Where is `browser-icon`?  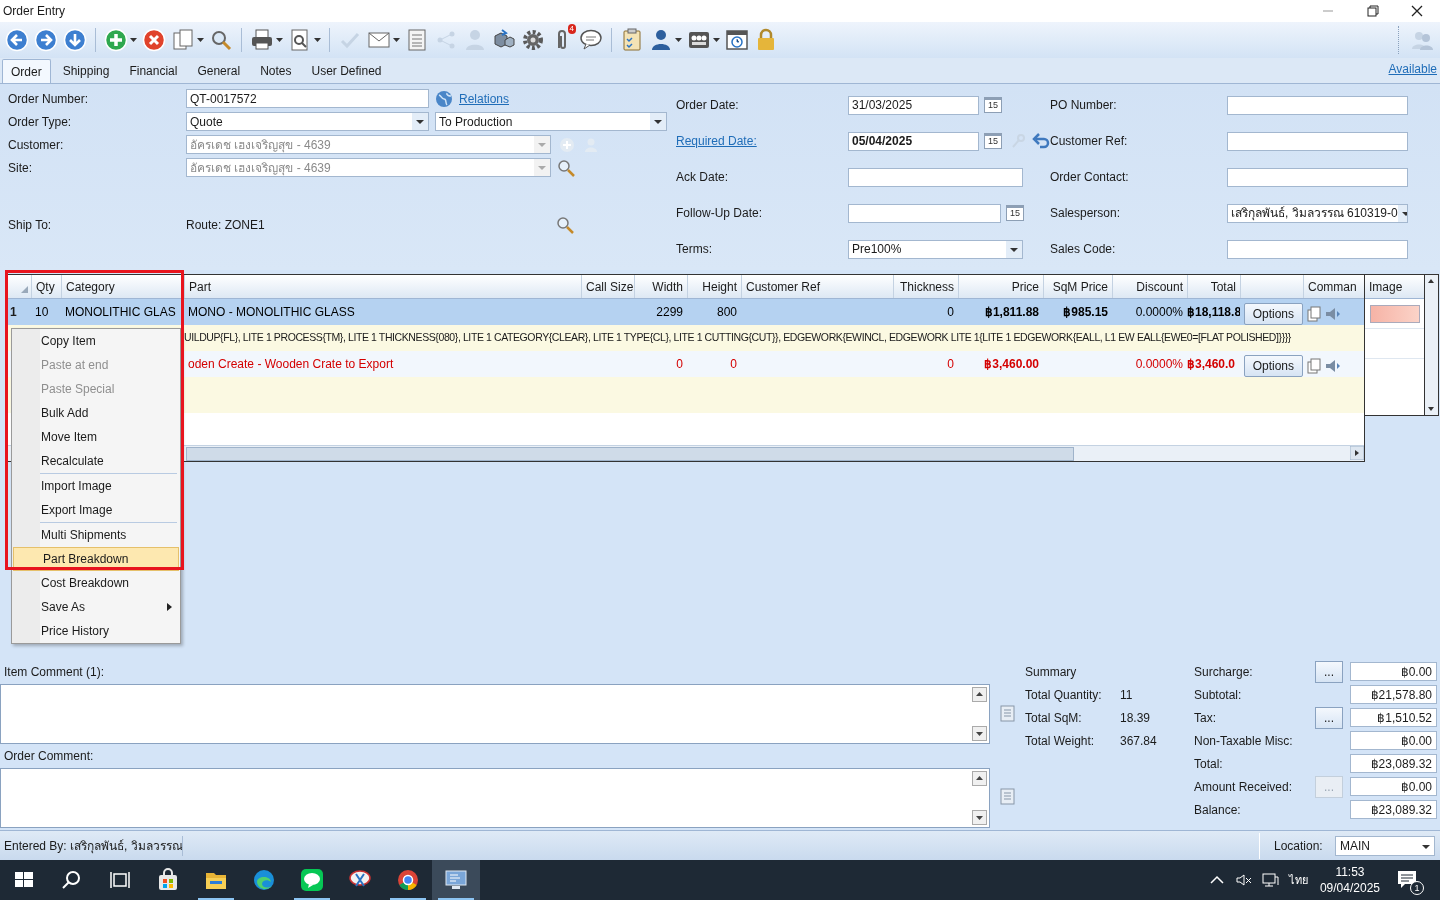
browser-icon is located at coordinates (264, 880).